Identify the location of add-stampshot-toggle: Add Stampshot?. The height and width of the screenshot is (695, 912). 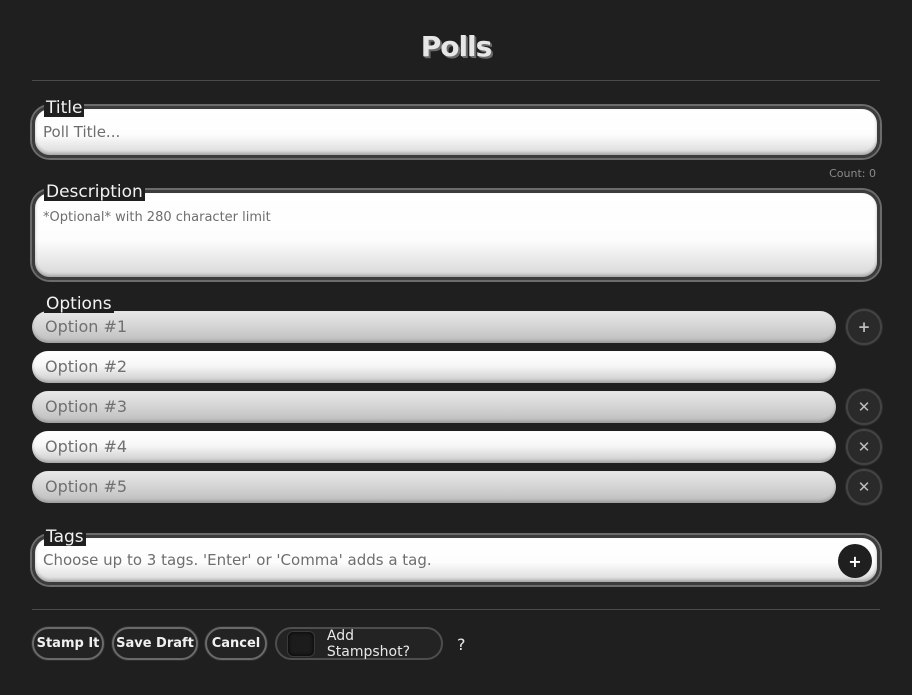
(359, 643).